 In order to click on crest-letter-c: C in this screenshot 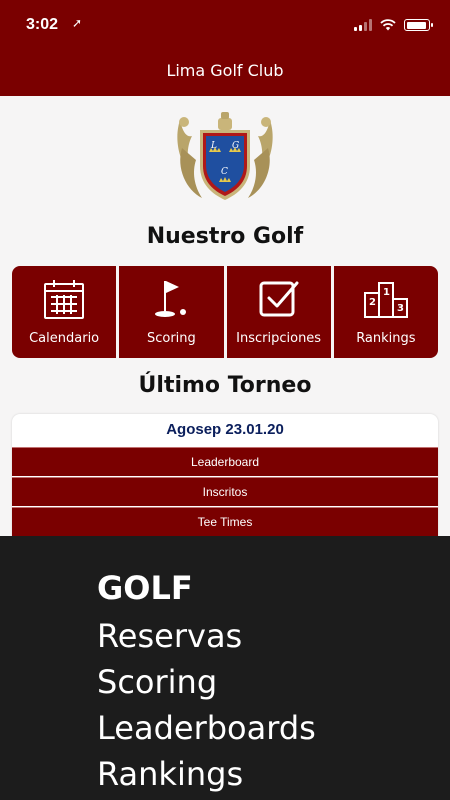, I will do `click(224, 172)`.